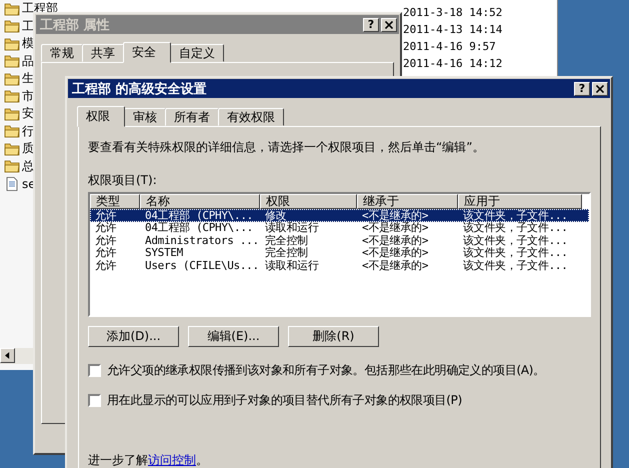  I want to click on tab: 自定义, so click(197, 53).